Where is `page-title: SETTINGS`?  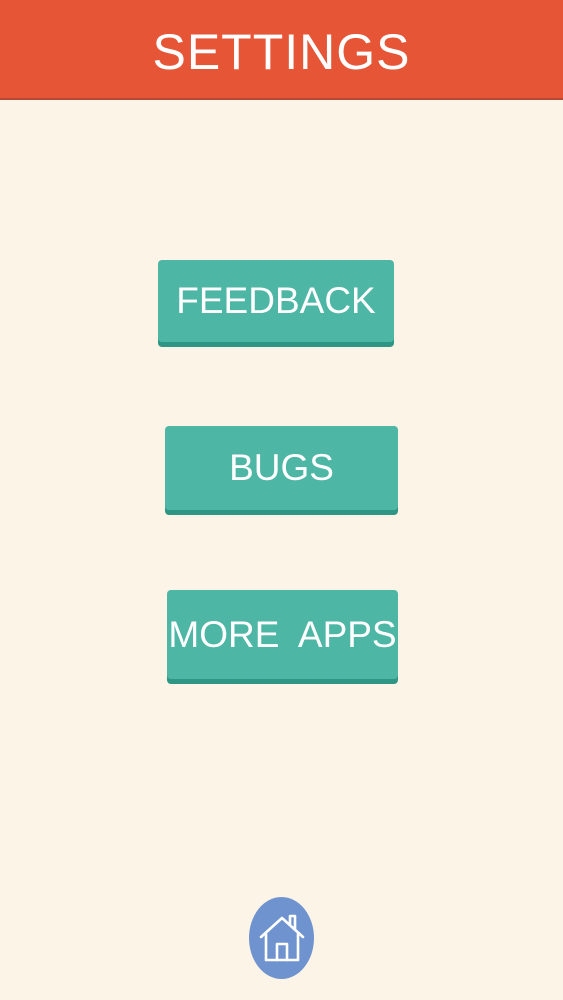
page-title: SETTINGS is located at coordinates (281, 52).